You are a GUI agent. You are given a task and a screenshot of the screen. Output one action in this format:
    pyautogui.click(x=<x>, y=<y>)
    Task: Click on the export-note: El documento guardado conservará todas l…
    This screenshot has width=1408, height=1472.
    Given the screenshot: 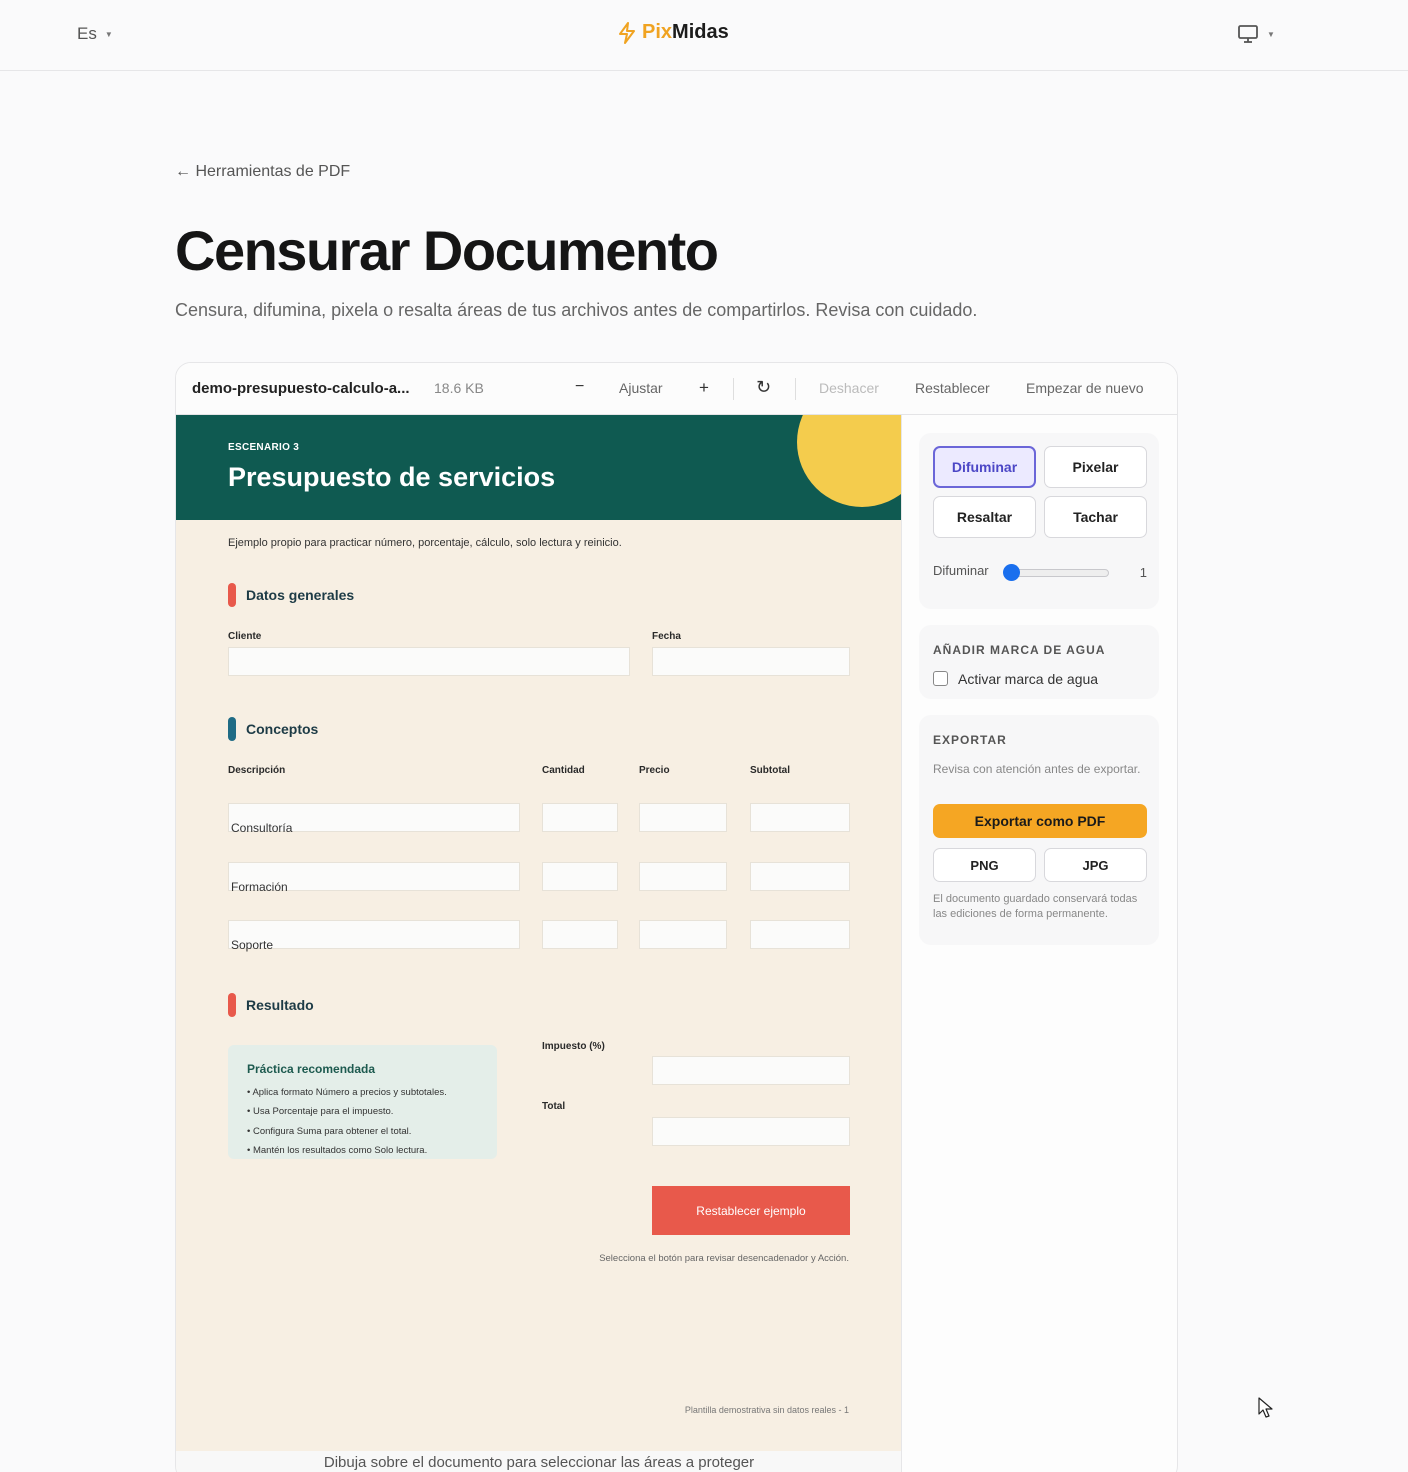 What is the action you would take?
    pyautogui.click(x=1035, y=906)
    